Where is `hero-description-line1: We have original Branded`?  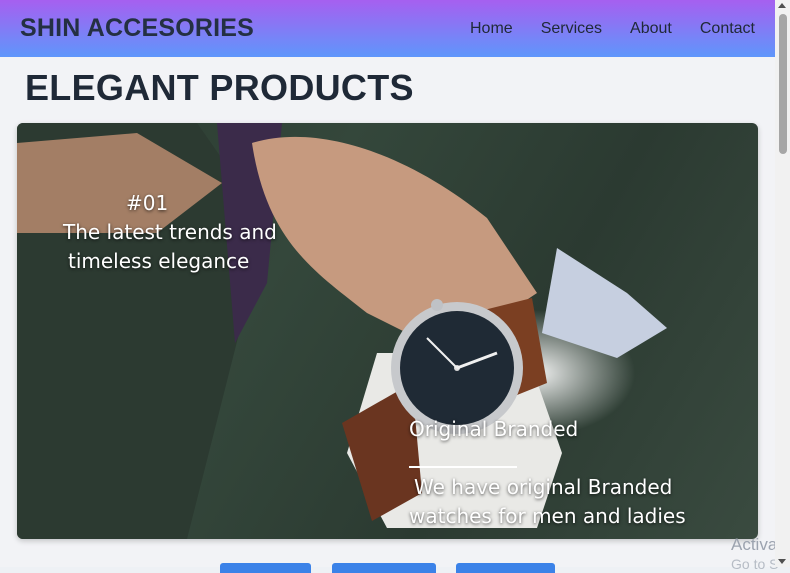 hero-description-line1: We have original Branded is located at coordinates (543, 487).